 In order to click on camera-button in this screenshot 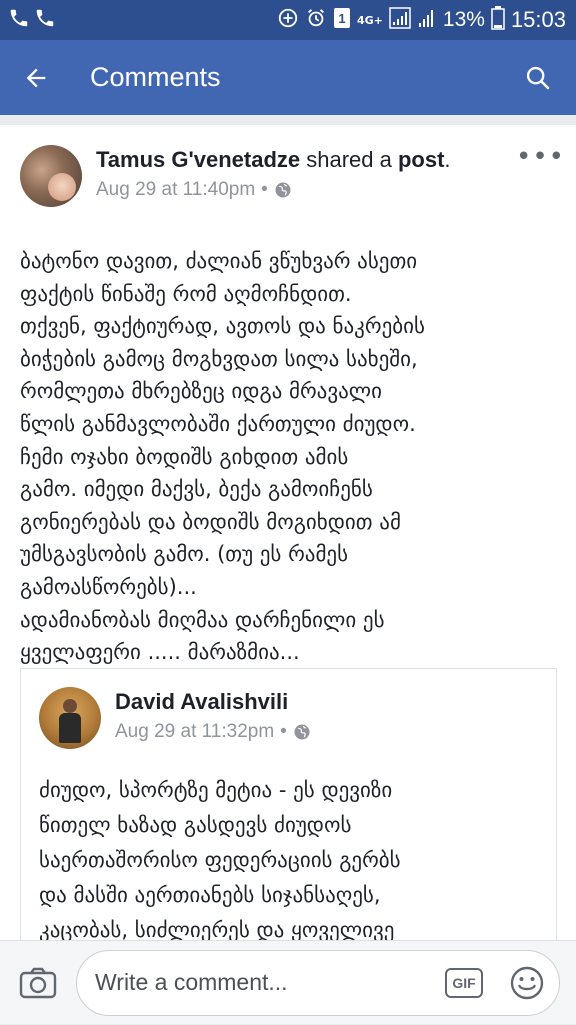, I will do `click(38, 983)`.